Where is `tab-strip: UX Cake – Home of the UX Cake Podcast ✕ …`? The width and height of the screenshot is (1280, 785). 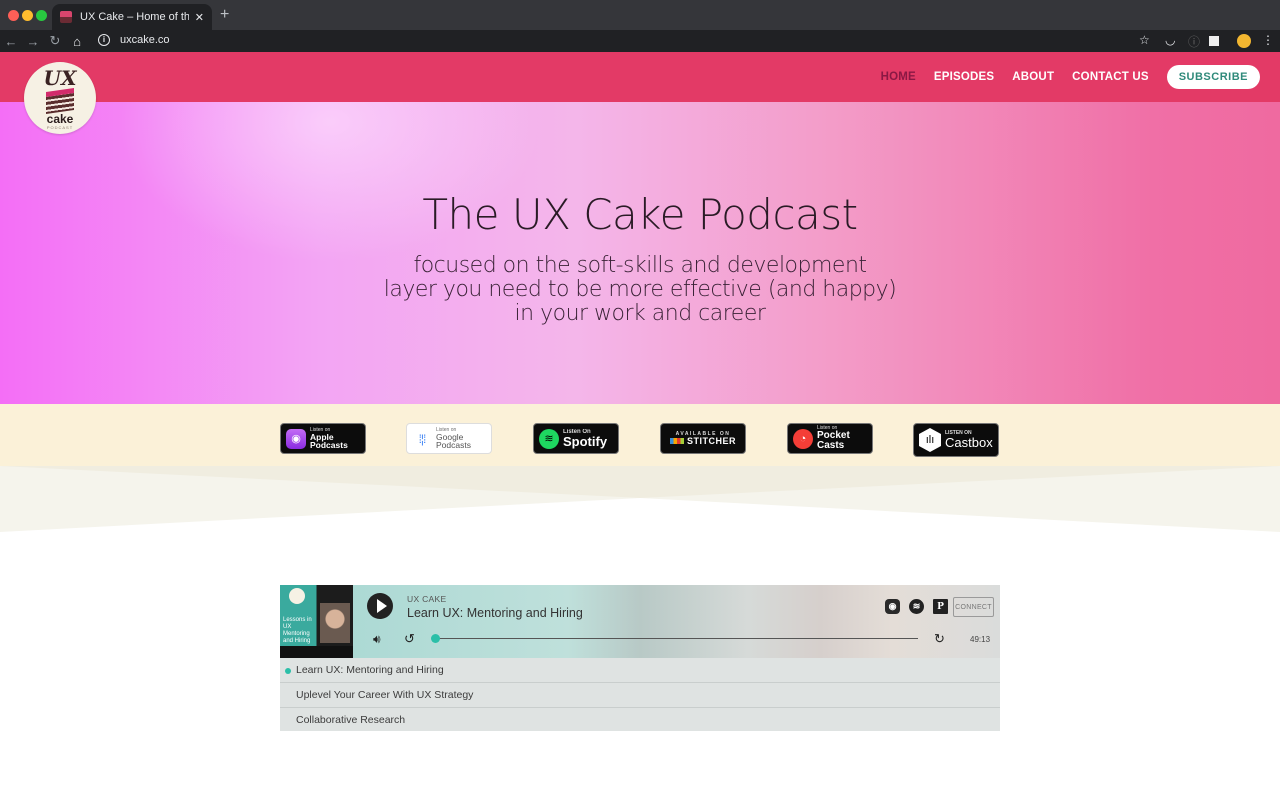 tab-strip: UX Cake – Home of the UX Cake Podcast ✕ … is located at coordinates (640, 15).